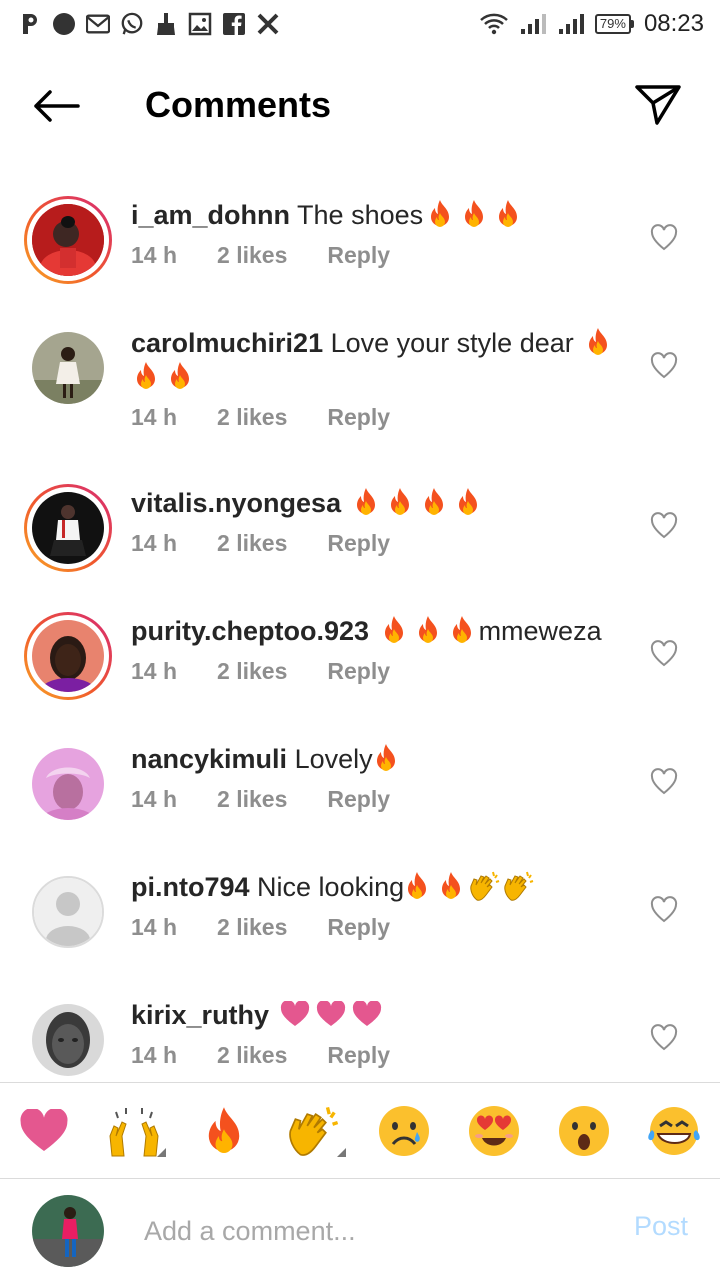 This screenshot has width=720, height=1280. I want to click on emoji-surprised-face-button, so click(584, 1131).